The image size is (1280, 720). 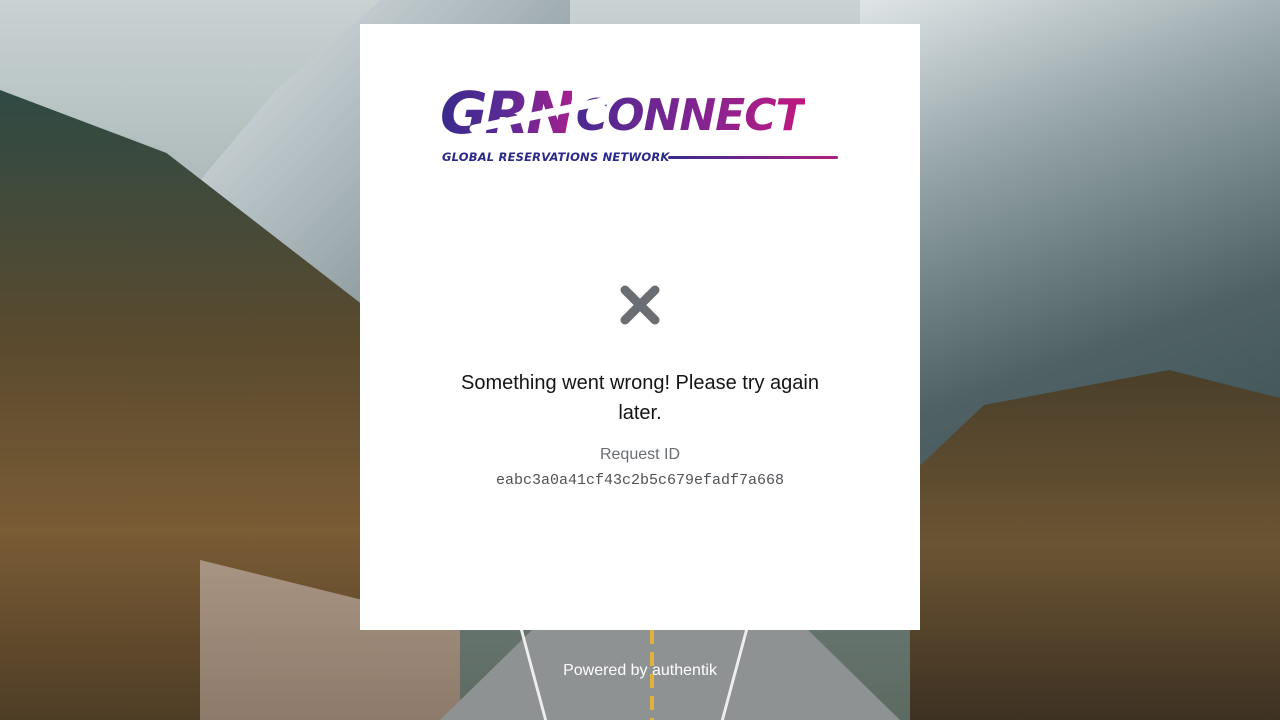 I want to click on request-id-label: Request ID, so click(x=640, y=454).